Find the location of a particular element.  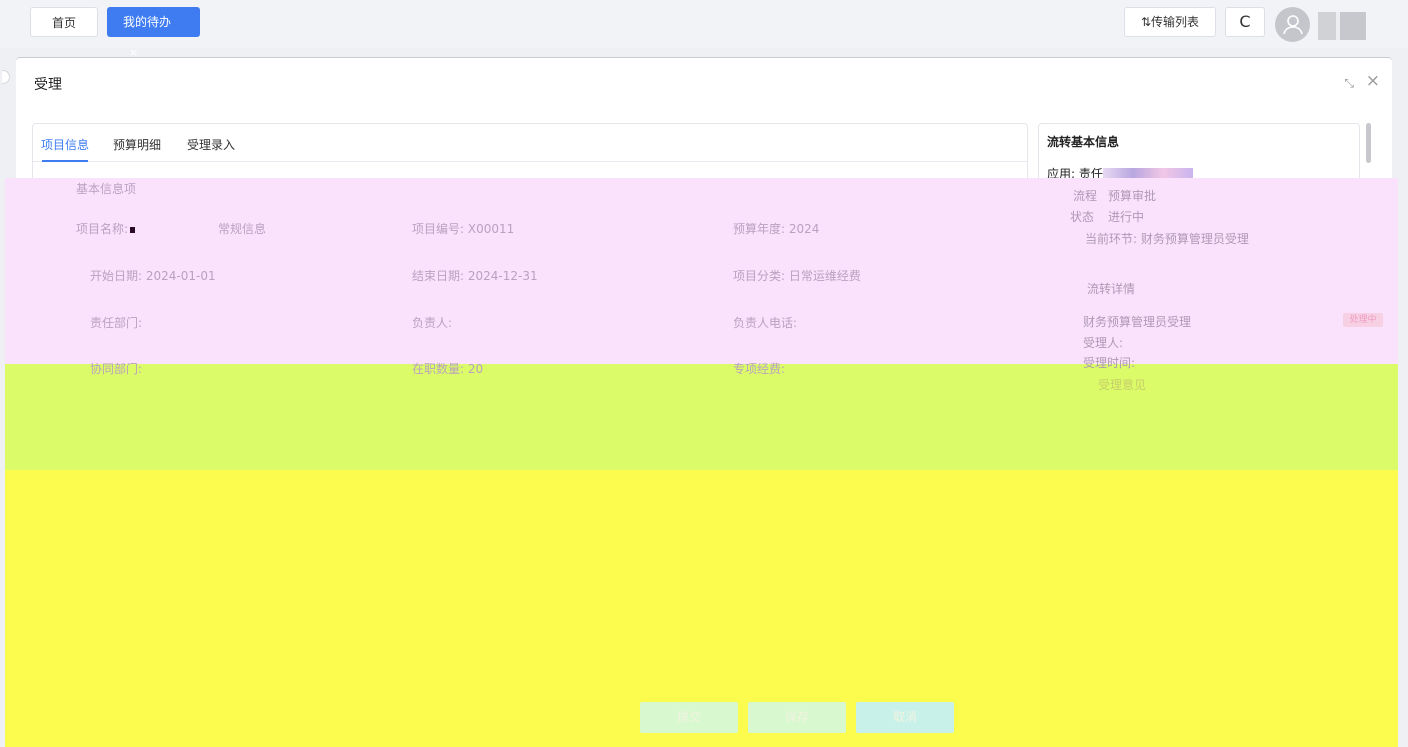

process-value: 预算审批 is located at coordinates (1132, 196).